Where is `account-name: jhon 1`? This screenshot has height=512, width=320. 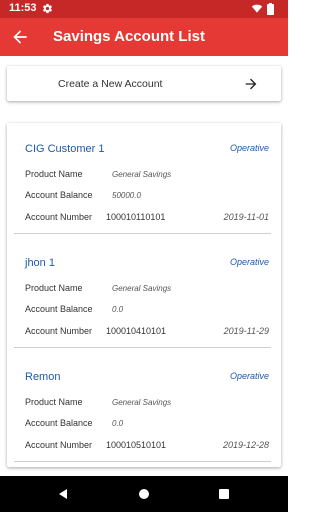
account-name: jhon 1 is located at coordinates (40, 263).